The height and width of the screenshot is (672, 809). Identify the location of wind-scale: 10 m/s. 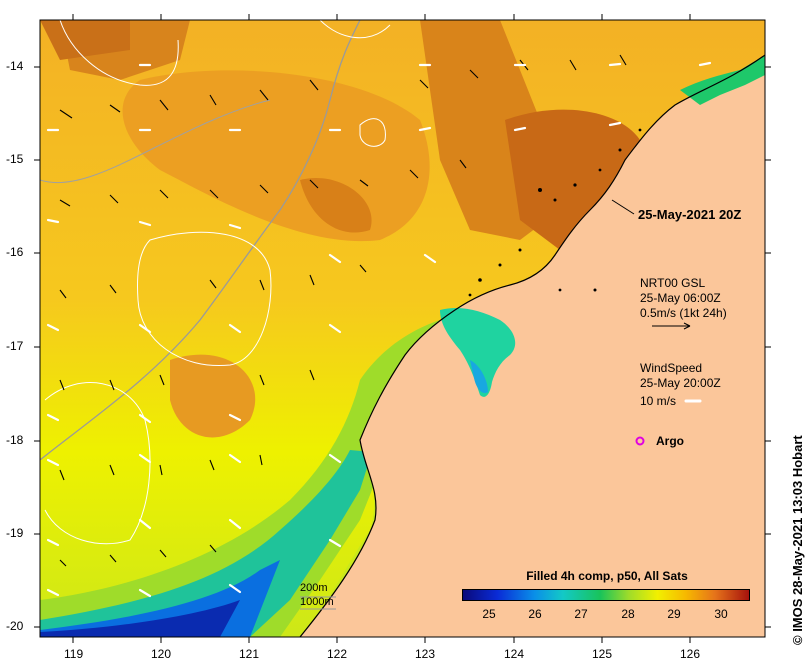
(658, 401).